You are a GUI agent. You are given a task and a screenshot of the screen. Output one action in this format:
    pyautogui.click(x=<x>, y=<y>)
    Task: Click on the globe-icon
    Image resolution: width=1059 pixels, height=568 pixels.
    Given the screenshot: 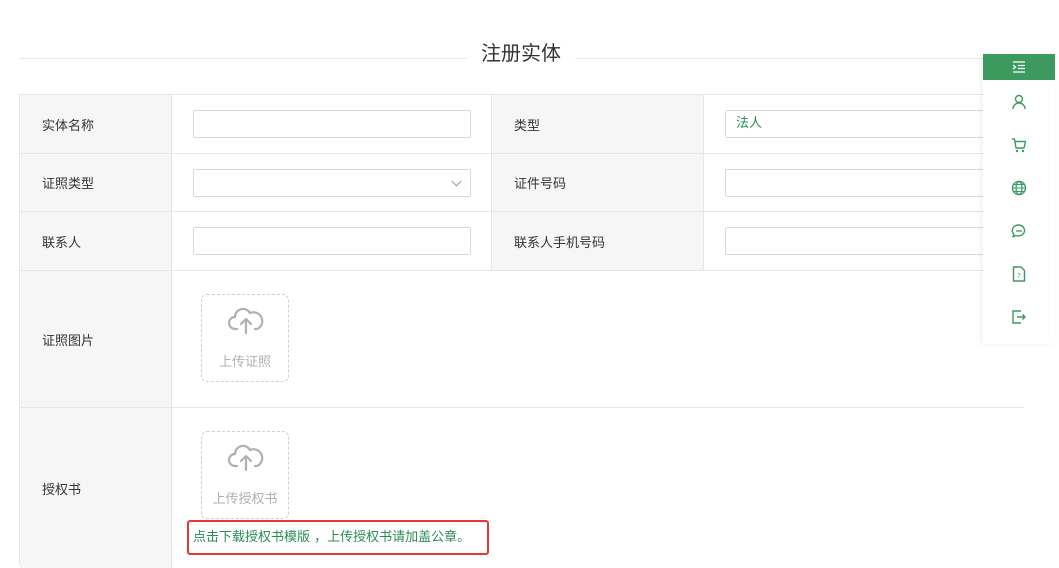 What is the action you would take?
    pyautogui.click(x=1019, y=187)
    